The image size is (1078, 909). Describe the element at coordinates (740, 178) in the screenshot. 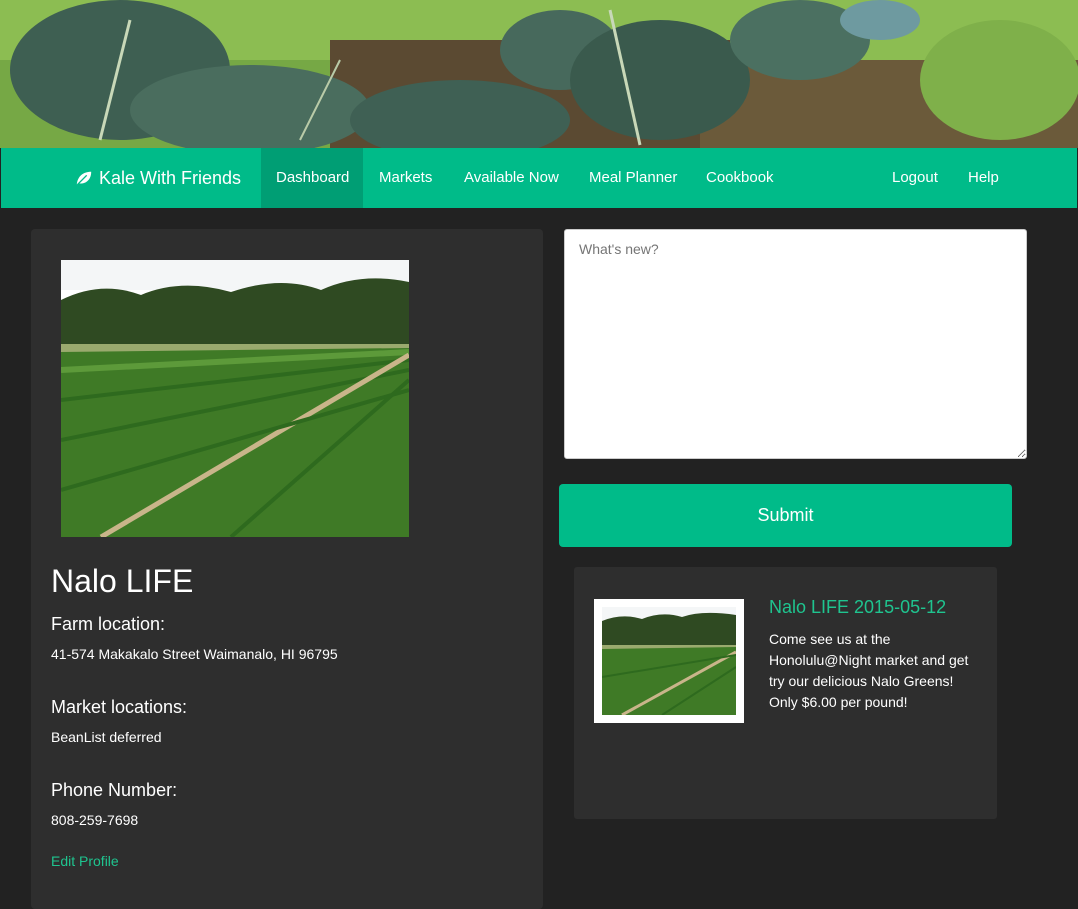

I see `nav-cookbook: Cookbook` at that location.